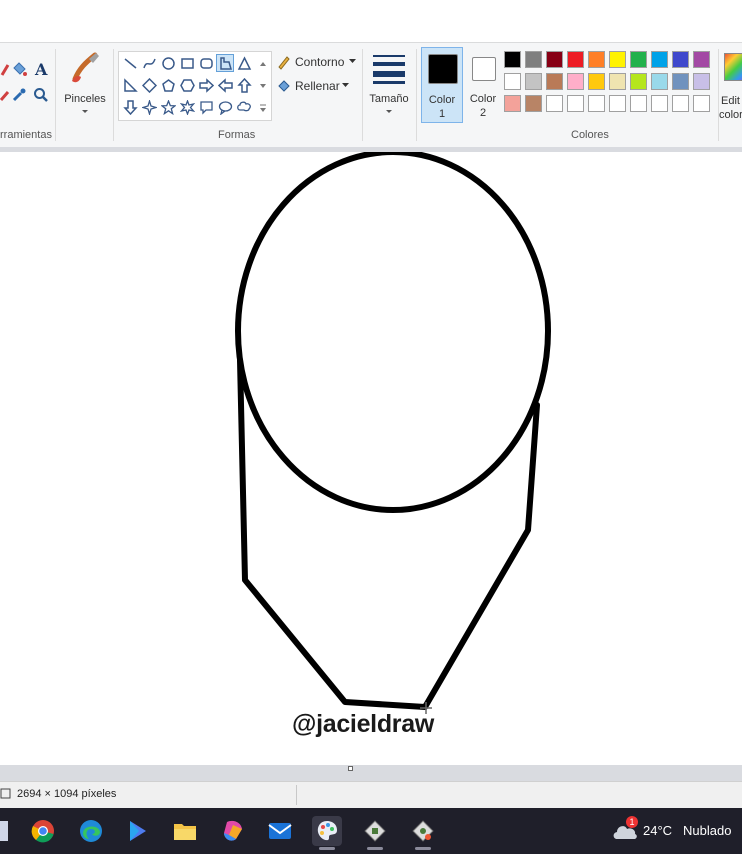  What do you see at coordinates (149, 85) in the screenshot?
I see `diamond-shape-icon` at bounding box center [149, 85].